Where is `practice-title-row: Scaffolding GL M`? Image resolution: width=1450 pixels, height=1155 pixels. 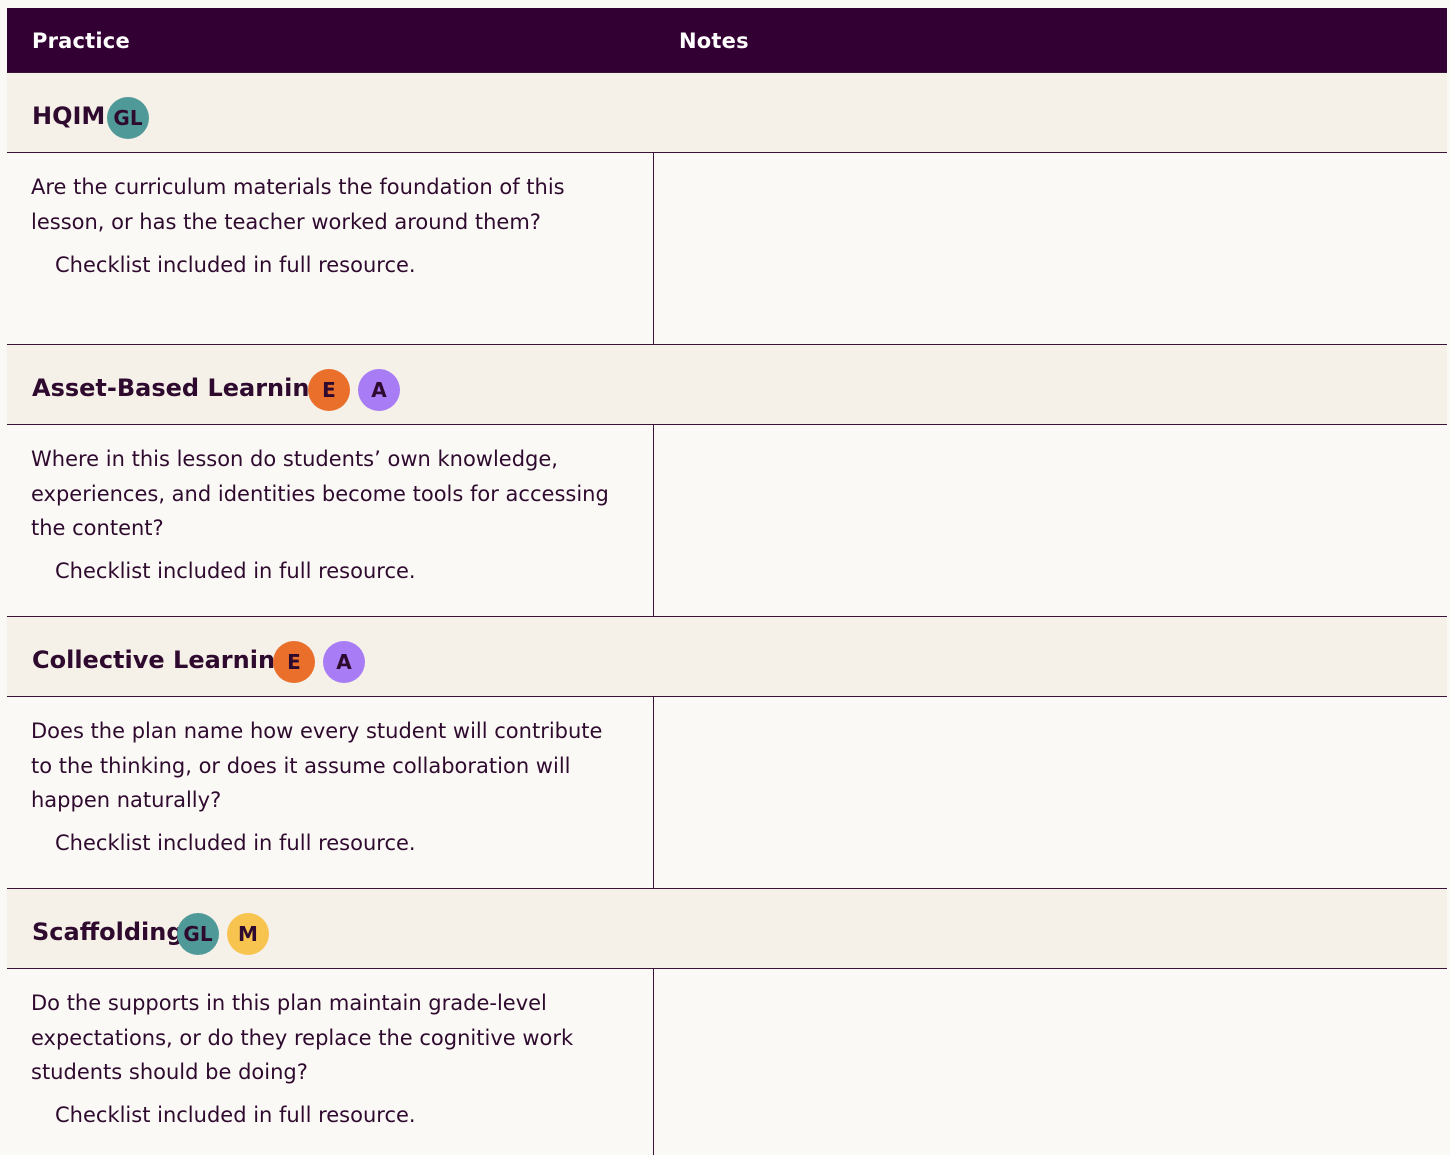 practice-title-row: Scaffolding GL M is located at coordinates (727, 929).